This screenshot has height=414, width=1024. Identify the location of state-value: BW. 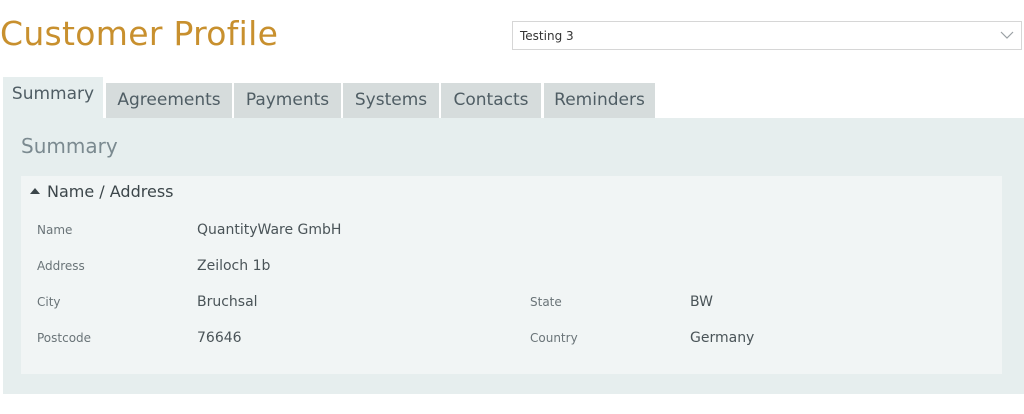
(701, 302).